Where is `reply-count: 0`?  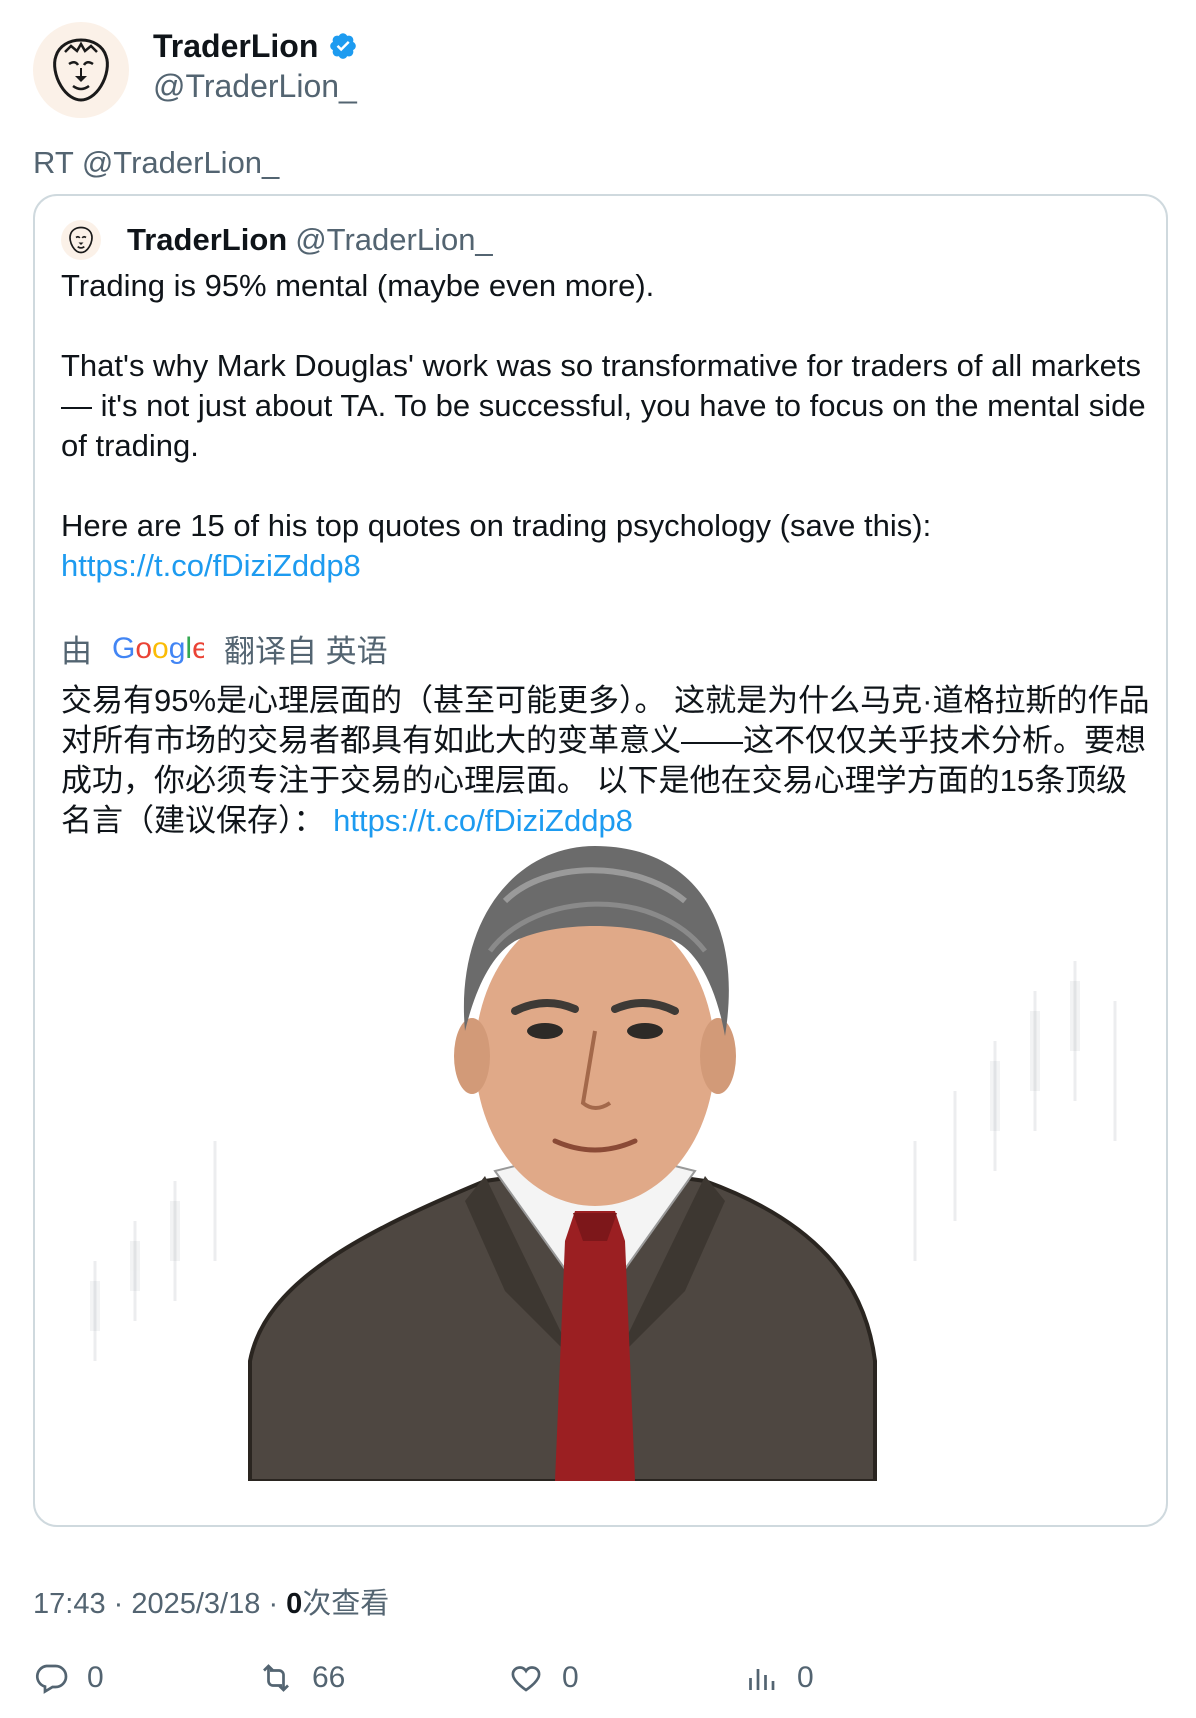 reply-count: 0 is located at coordinates (95, 1677).